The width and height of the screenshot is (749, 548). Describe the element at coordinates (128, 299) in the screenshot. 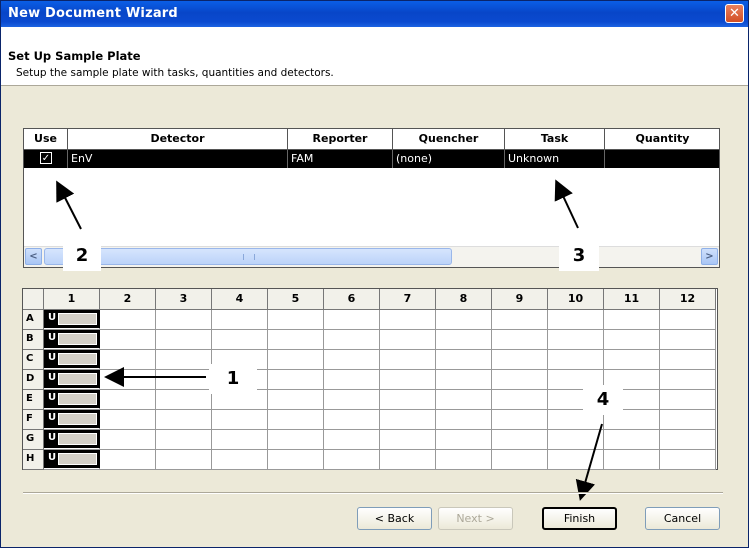

I see `plate-column-header: 2` at that location.